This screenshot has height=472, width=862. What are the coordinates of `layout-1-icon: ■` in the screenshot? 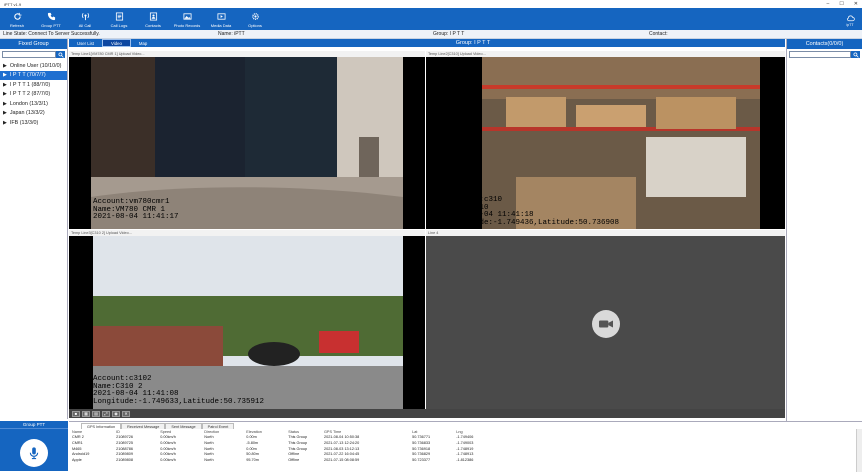 It's located at (76, 413).